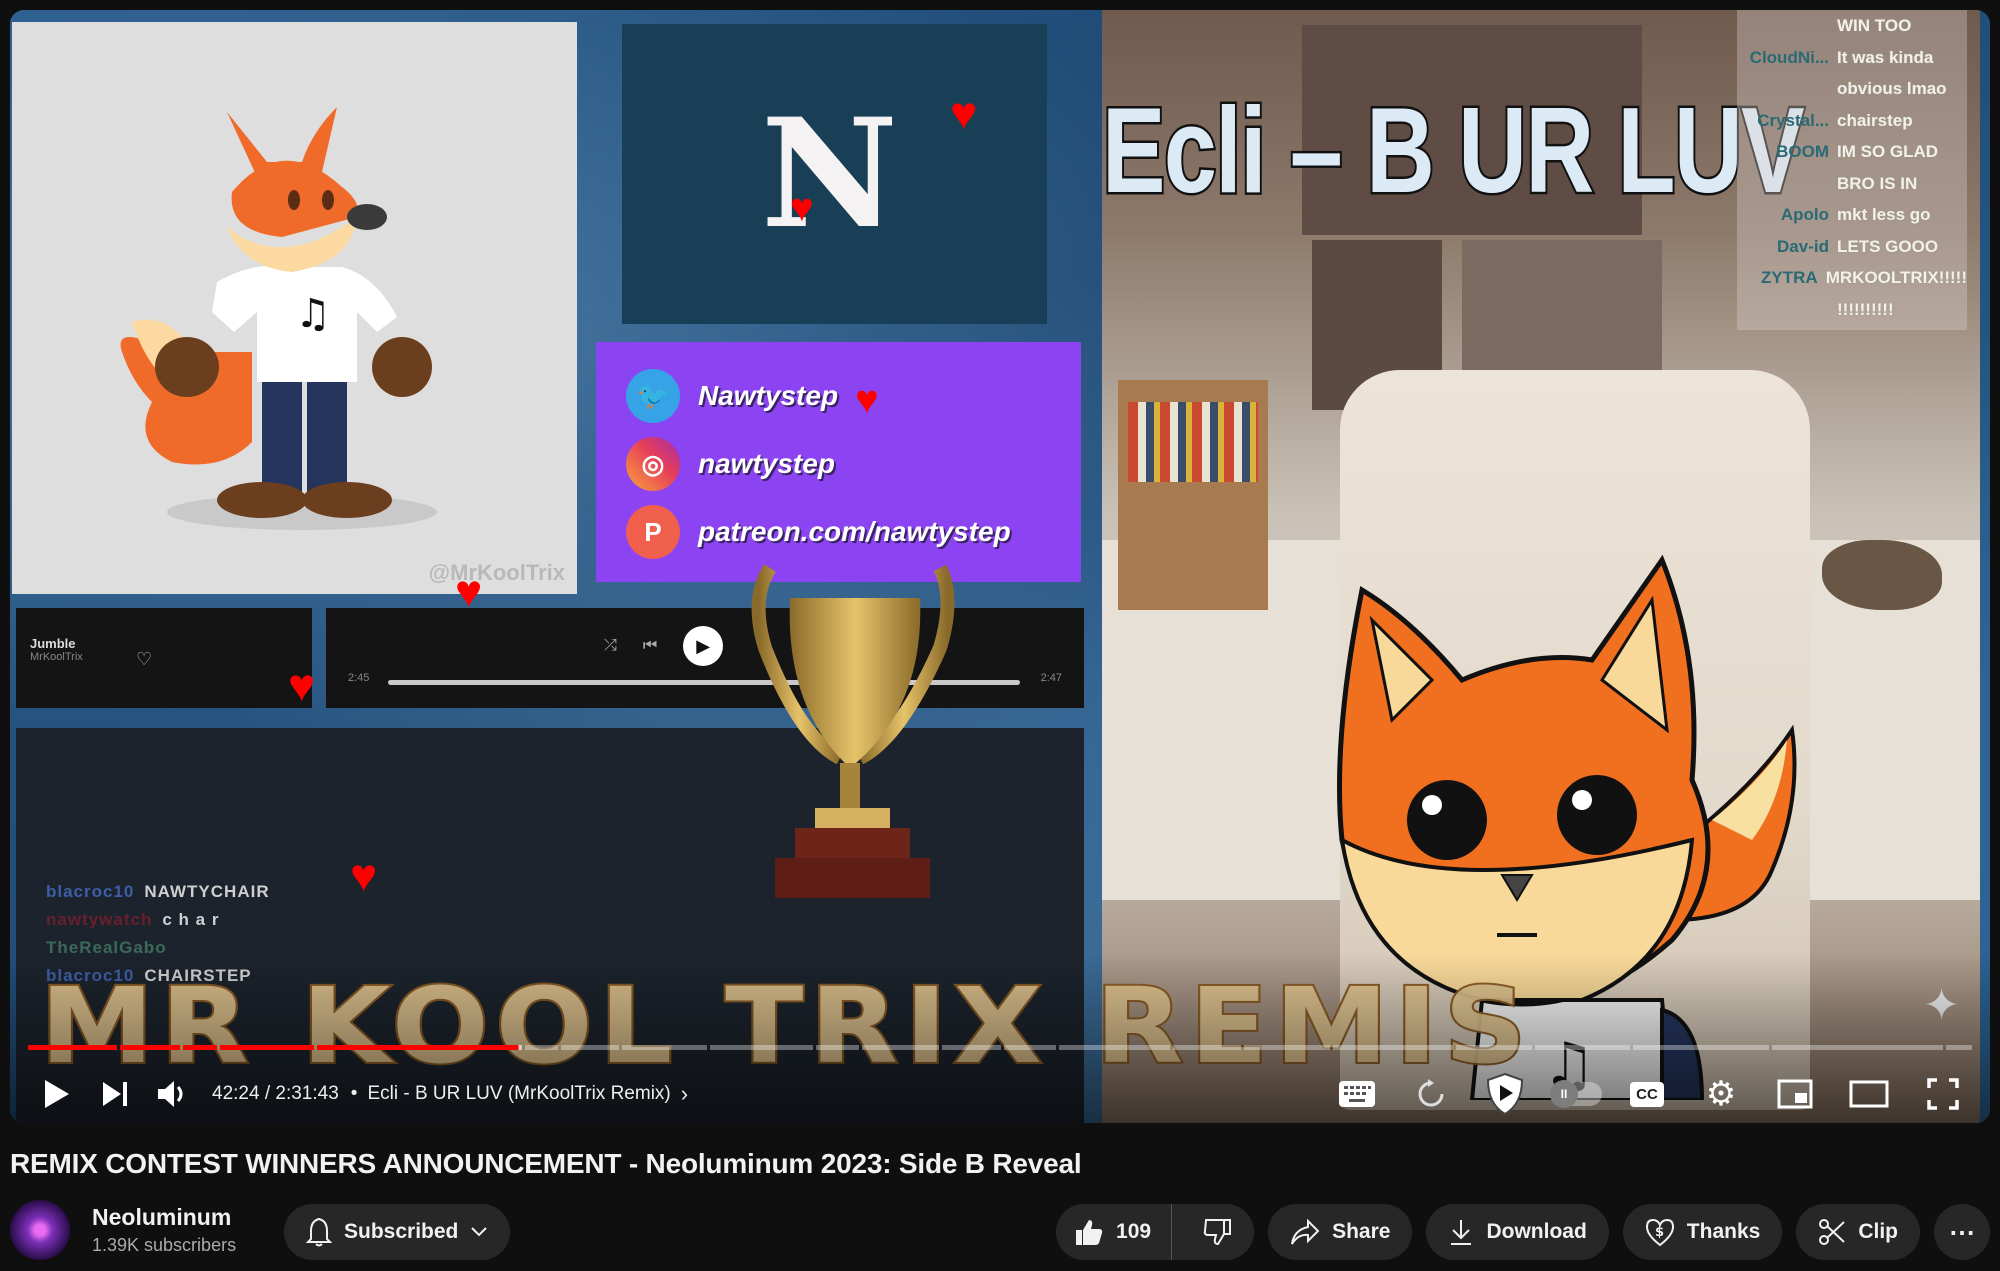  Describe the element at coordinates (1852, 26) in the screenshot. I see `chat-line: WIN TOO` at that location.